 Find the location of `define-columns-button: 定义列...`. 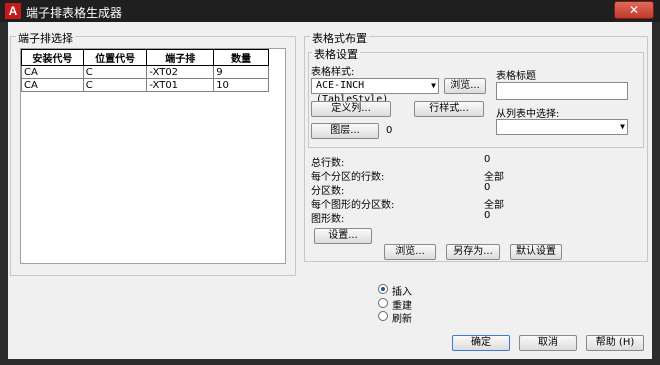

define-columns-button: 定义列... is located at coordinates (351, 109).